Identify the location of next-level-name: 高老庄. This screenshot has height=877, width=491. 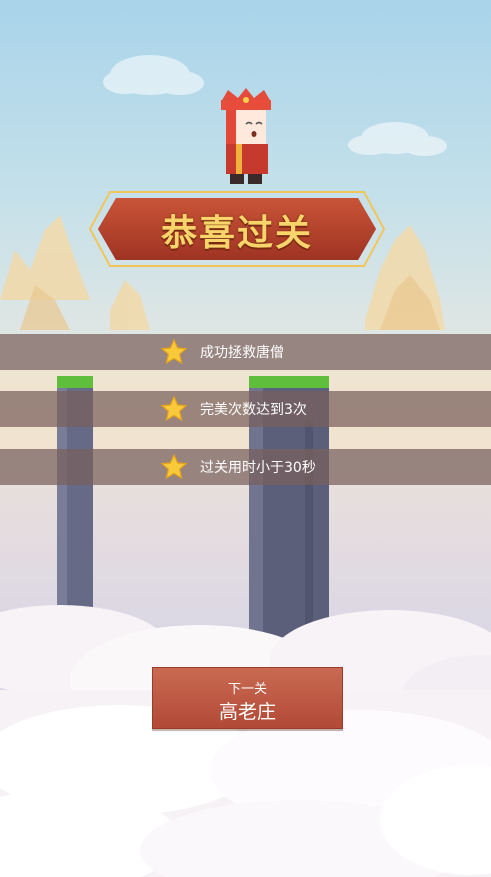
(247, 712).